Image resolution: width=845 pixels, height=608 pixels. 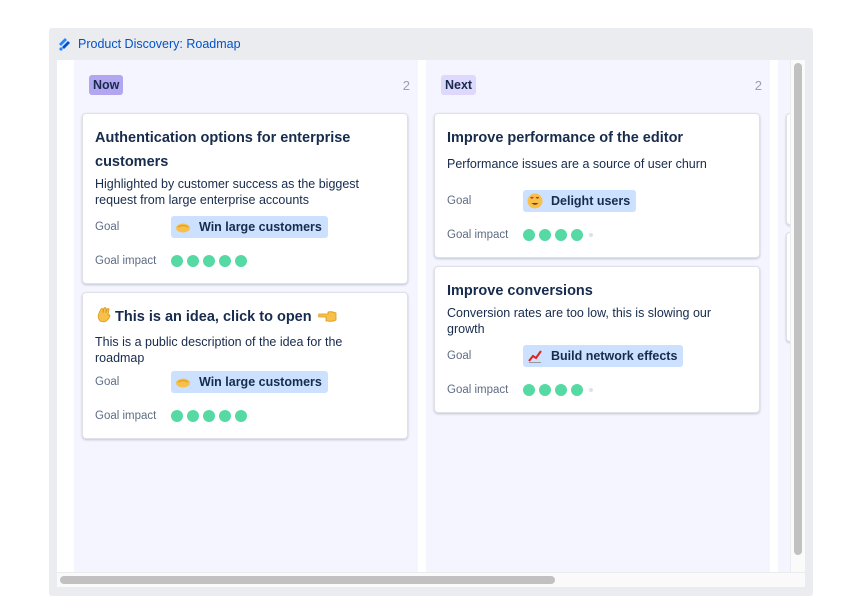 What do you see at coordinates (590, 201) in the screenshot?
I see `goal-name: Delight users` at bounding box center [590, 201].